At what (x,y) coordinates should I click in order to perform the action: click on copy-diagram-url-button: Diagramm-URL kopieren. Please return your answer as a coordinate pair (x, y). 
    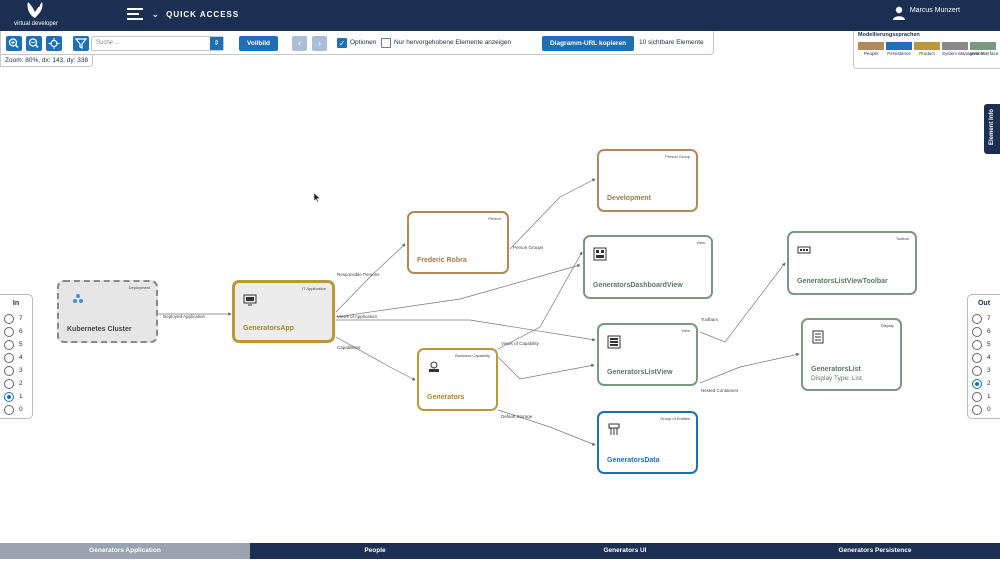
    Looking at the image, I should click on (588, 43).